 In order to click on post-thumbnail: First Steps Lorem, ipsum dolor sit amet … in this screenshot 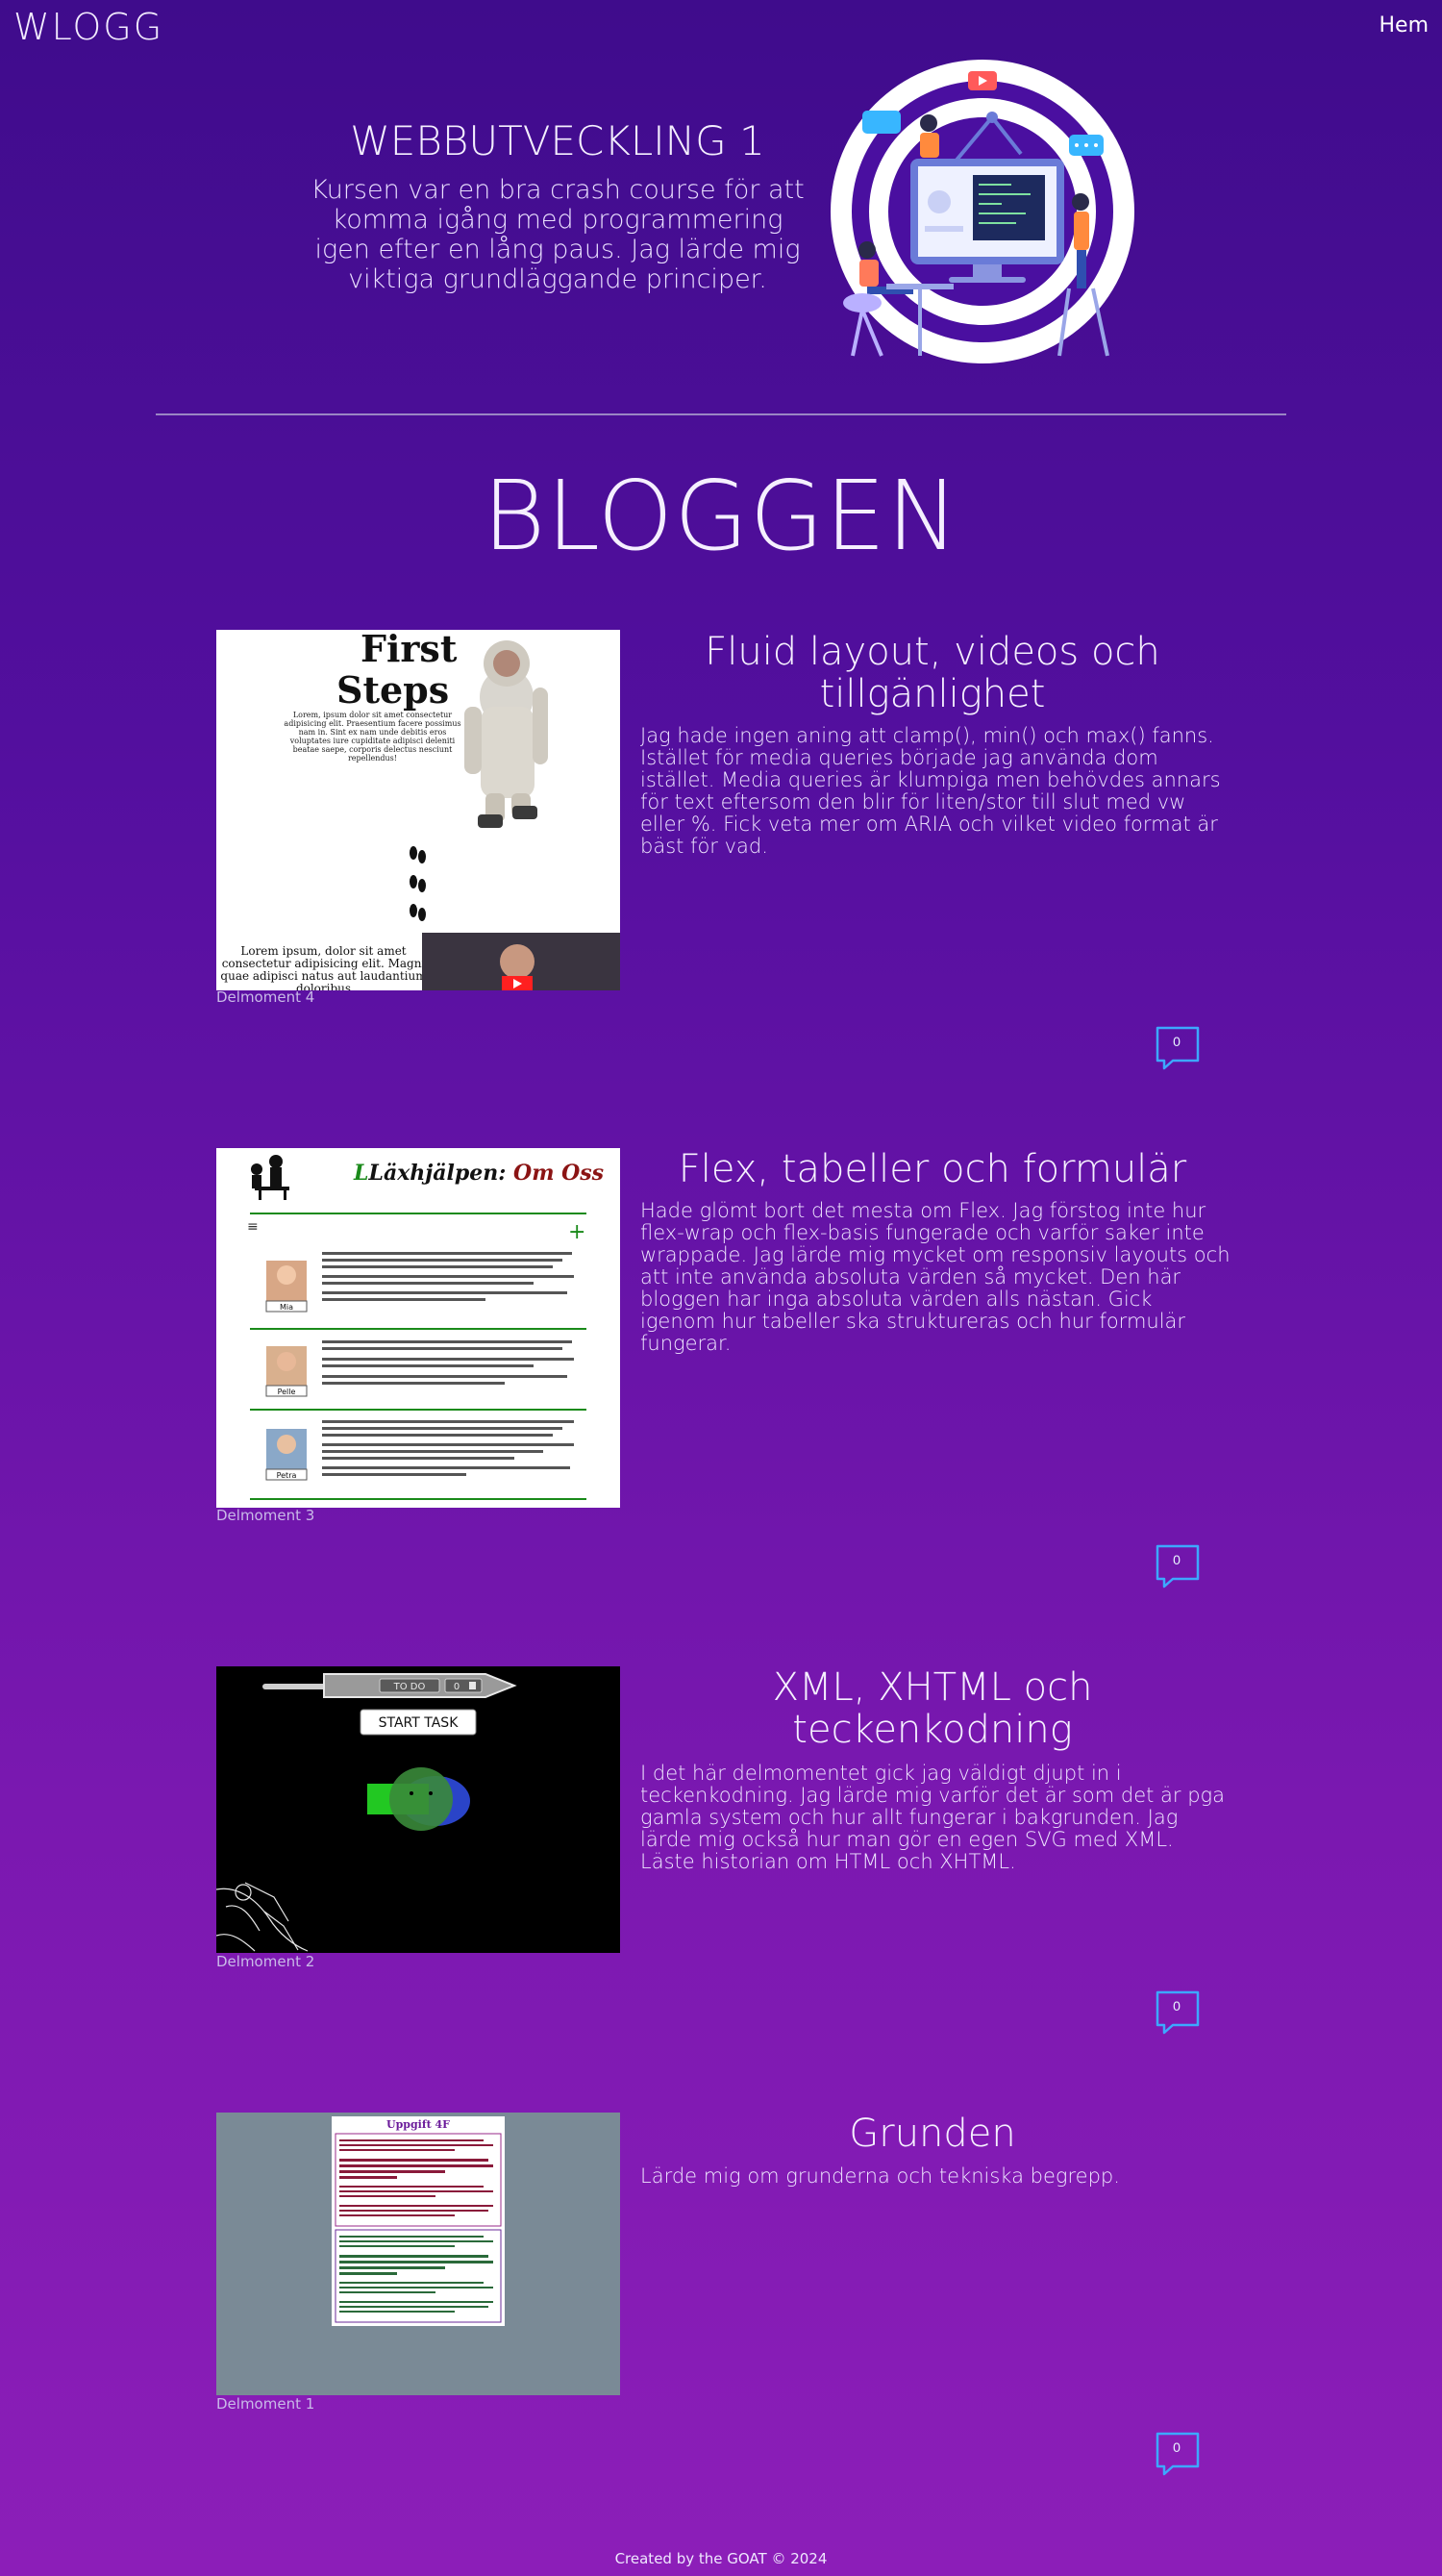, I will do `click(418, 810)`.